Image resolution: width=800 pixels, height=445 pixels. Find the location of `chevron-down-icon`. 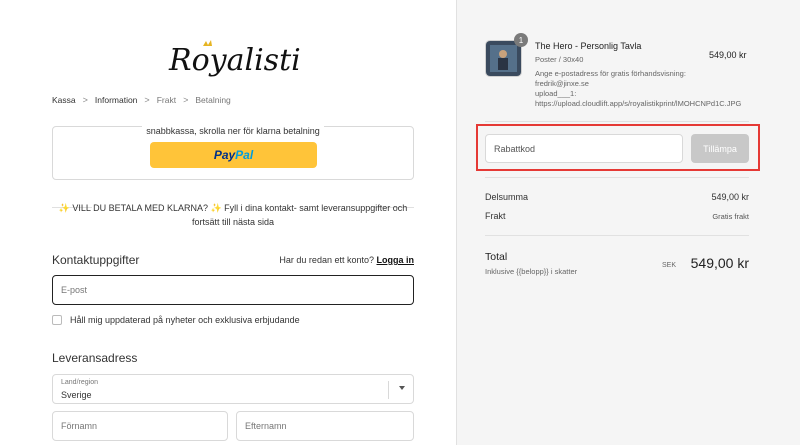

chevron-down-icon is located at coordinates (402, 388).